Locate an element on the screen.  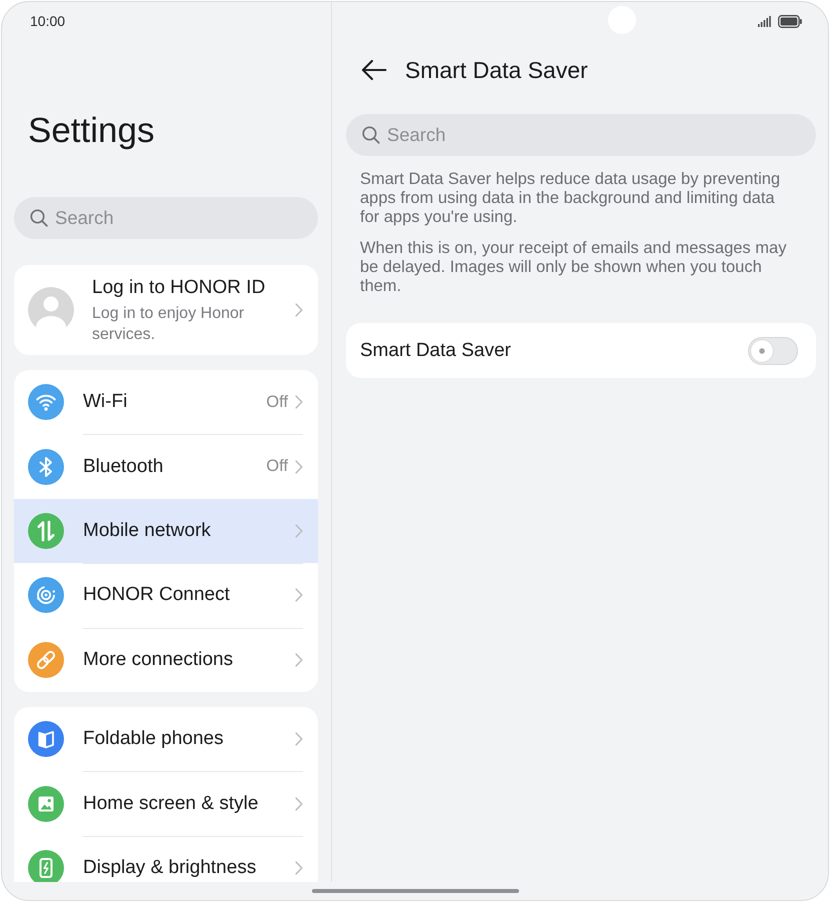
account-subtitle: Log in to enjoy Honor services. is located at coordinates (169, 324).